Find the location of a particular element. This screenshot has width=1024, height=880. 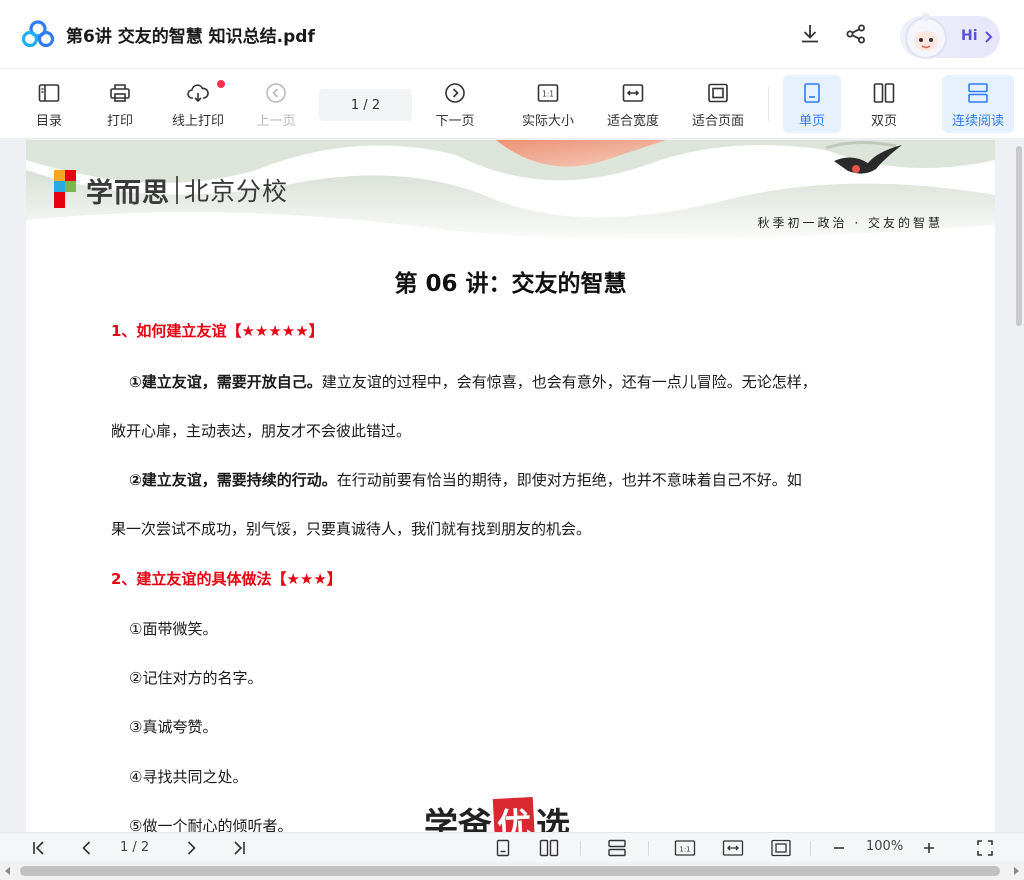

page-number-input: 1 / 2 is located at coordinates (365, 105).